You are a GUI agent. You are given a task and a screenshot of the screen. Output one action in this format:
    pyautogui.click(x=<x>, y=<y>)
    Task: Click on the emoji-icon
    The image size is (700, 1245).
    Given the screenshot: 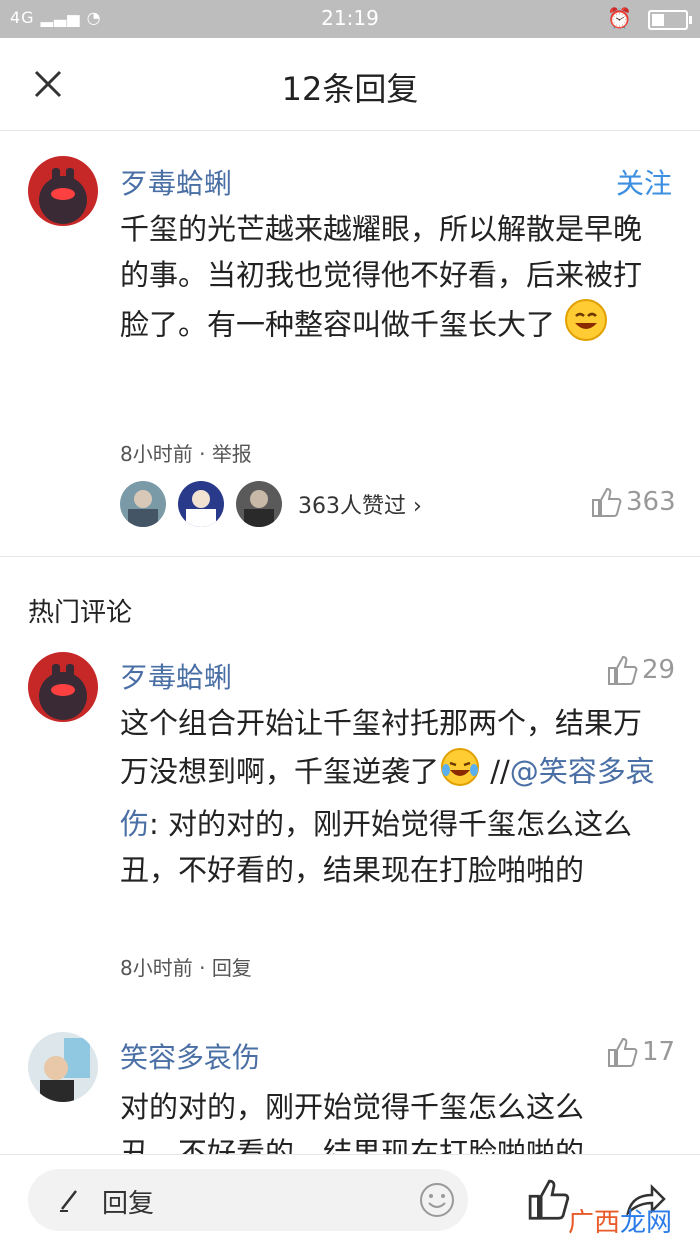 What is the action you would take?
    pyautogui.click(x=437, y=1200)
    